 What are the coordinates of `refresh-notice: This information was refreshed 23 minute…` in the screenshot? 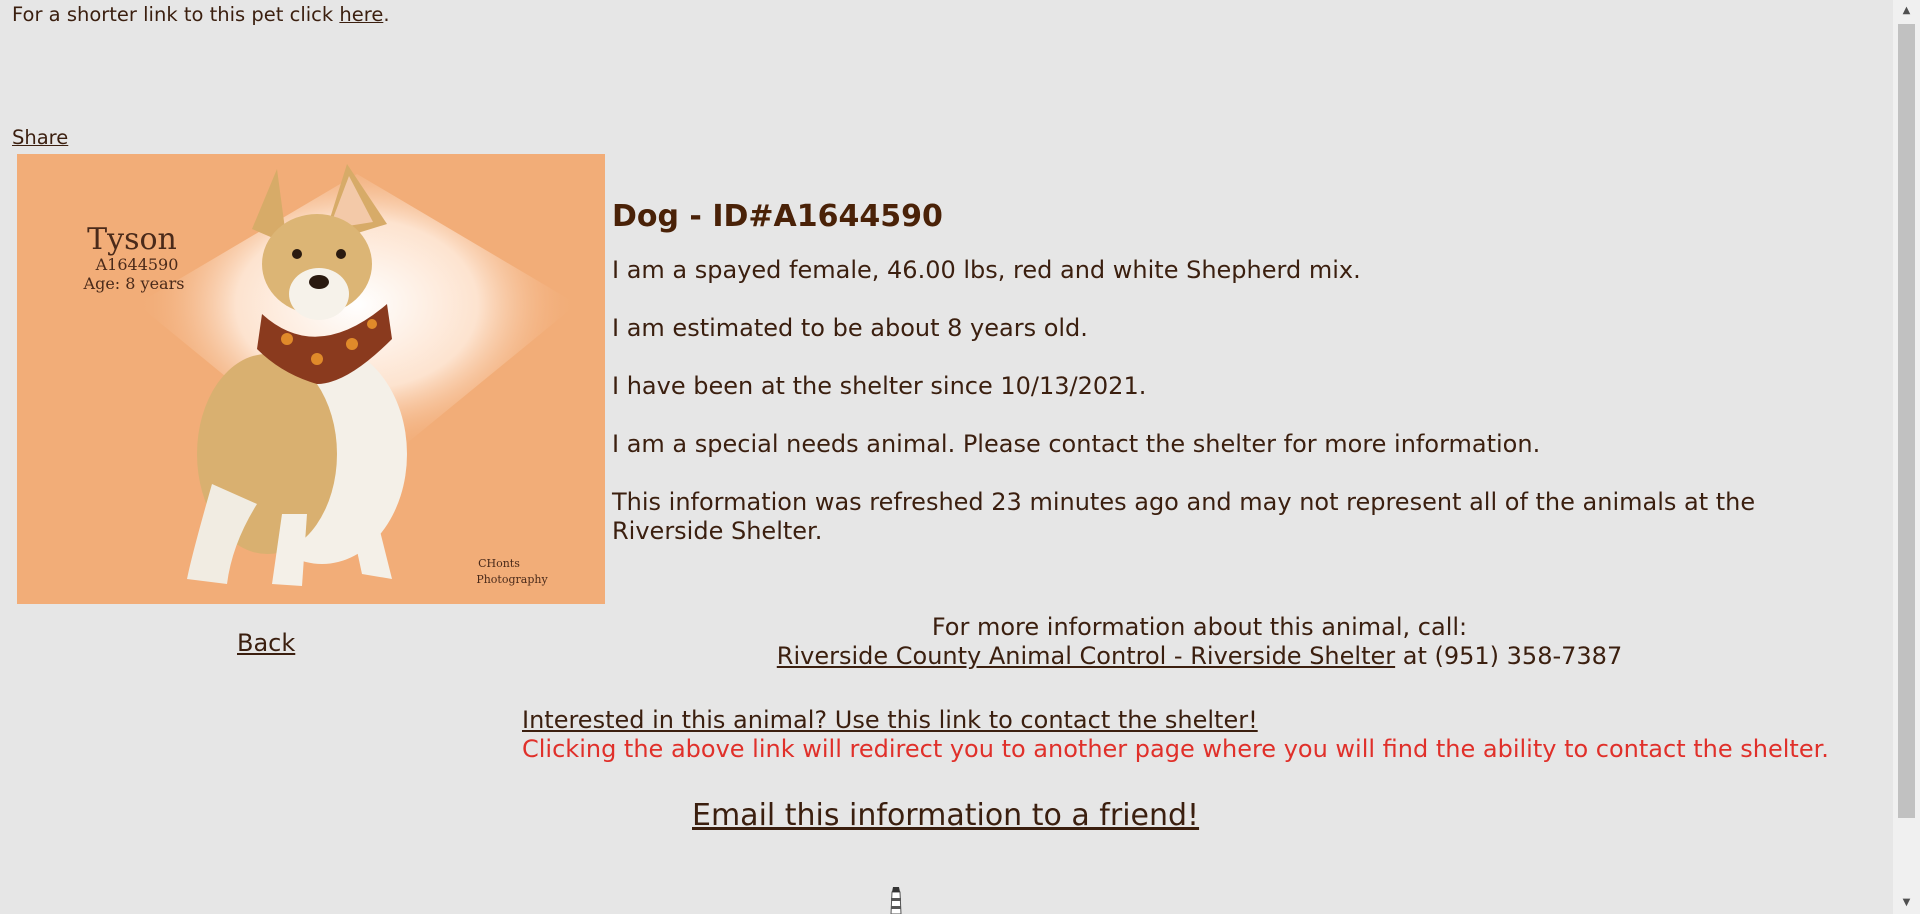 It's located at (1184, 516).